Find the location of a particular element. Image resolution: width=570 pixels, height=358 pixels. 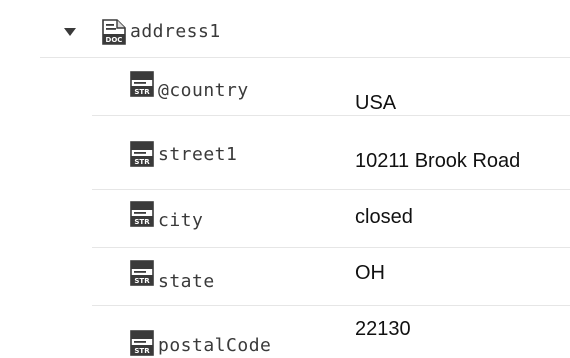

field-key: @country is located at coordinates (203, 90).